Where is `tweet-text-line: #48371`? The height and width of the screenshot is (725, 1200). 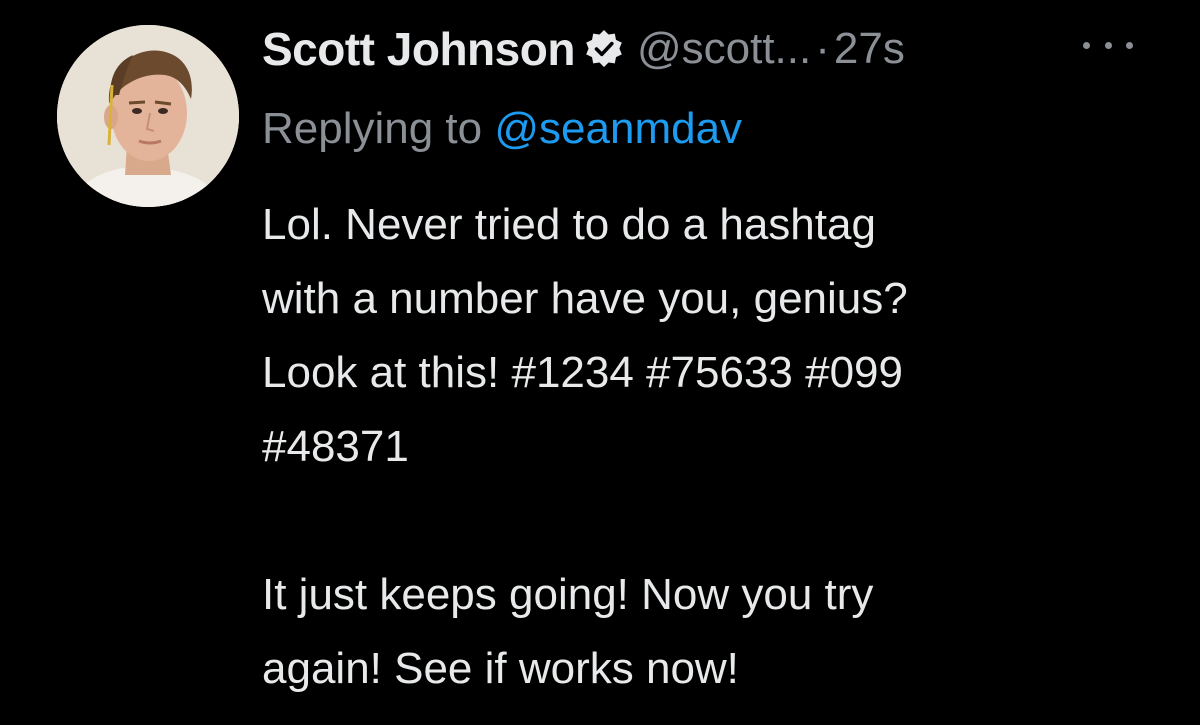
tweet-text-line: #48371 is located at coordinates (335, 446).